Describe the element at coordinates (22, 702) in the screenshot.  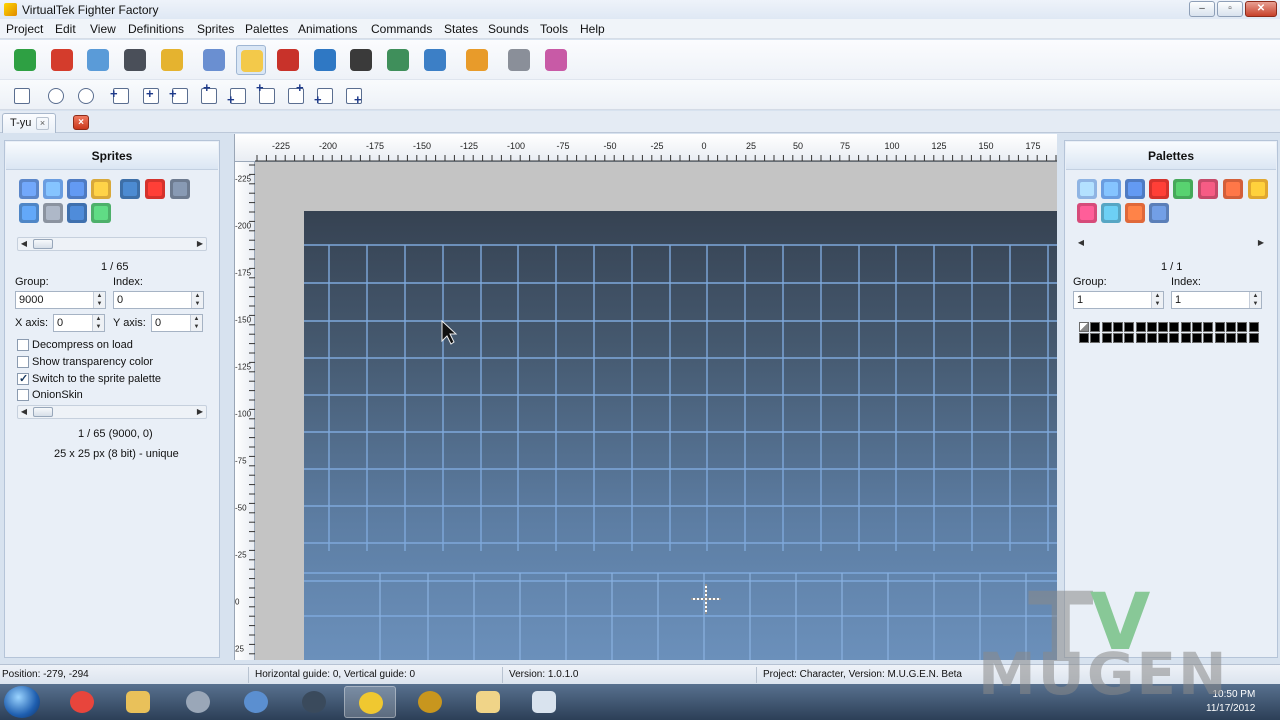
I see `start-button` at that location.